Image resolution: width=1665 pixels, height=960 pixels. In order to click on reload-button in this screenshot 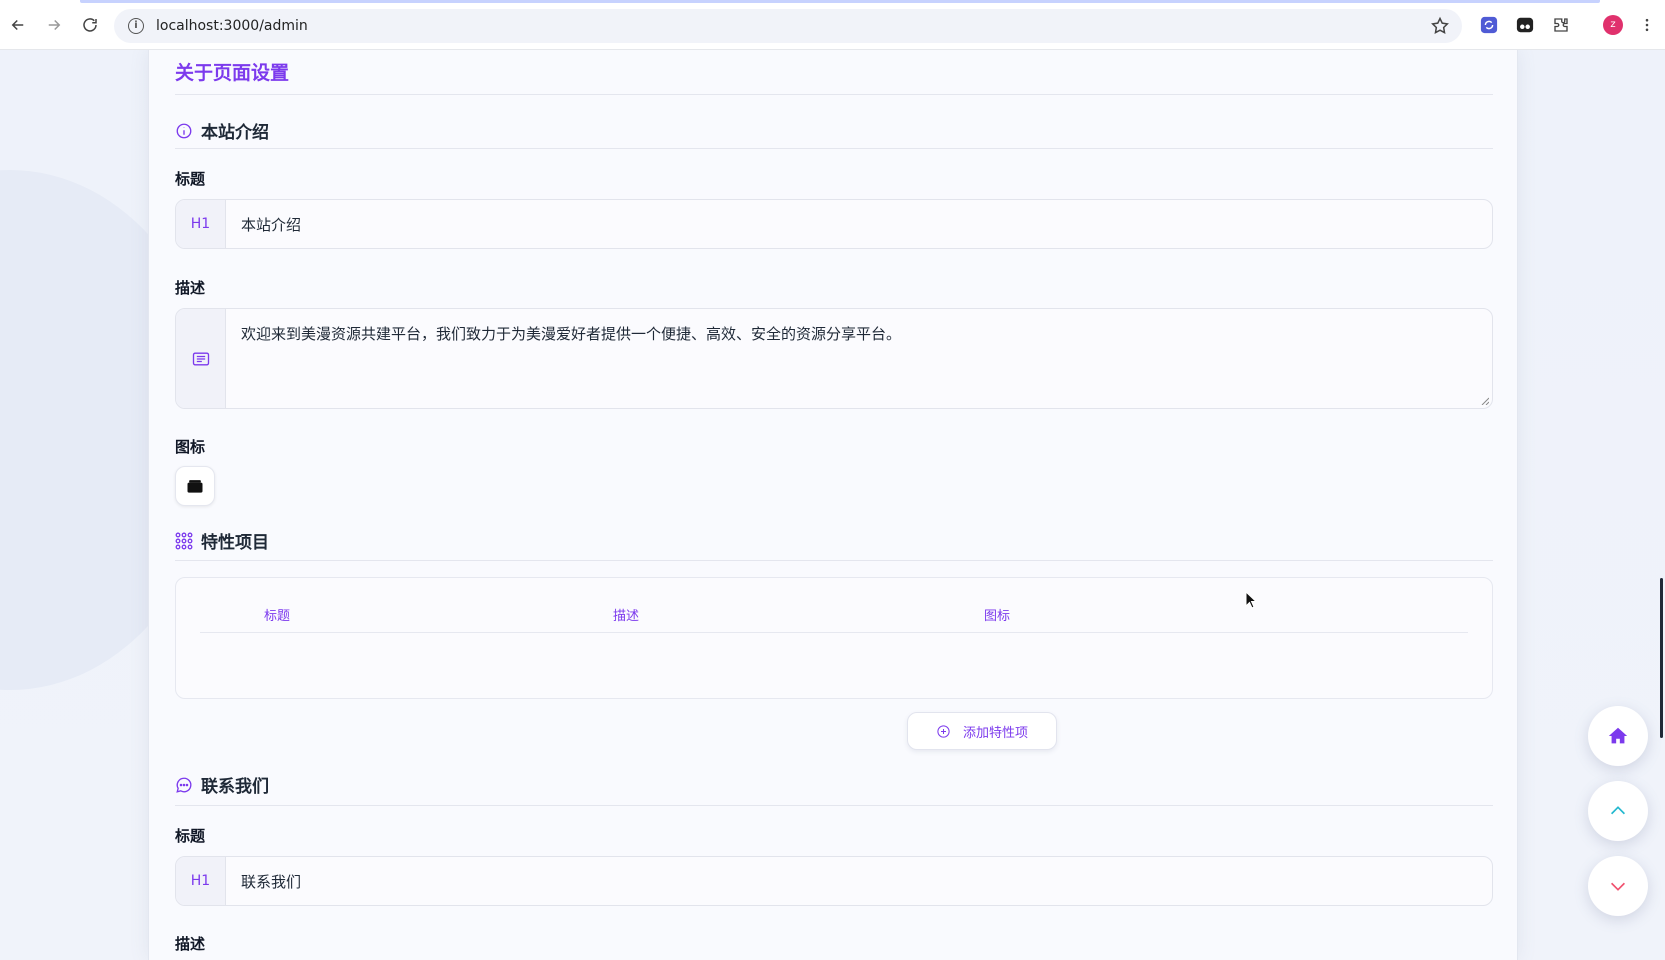, I will do `click(90, 25)`.